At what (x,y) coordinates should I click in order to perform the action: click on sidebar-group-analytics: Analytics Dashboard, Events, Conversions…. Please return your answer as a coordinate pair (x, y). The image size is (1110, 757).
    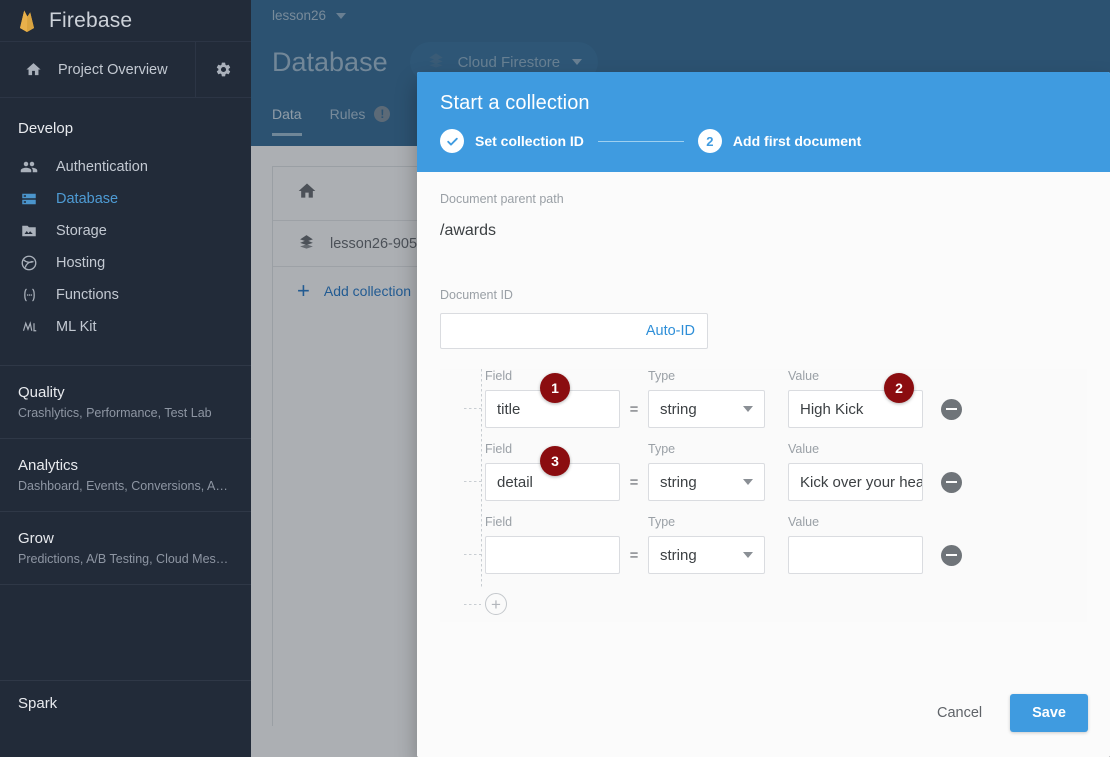
    Looking at the image, I should click on (125, 474).